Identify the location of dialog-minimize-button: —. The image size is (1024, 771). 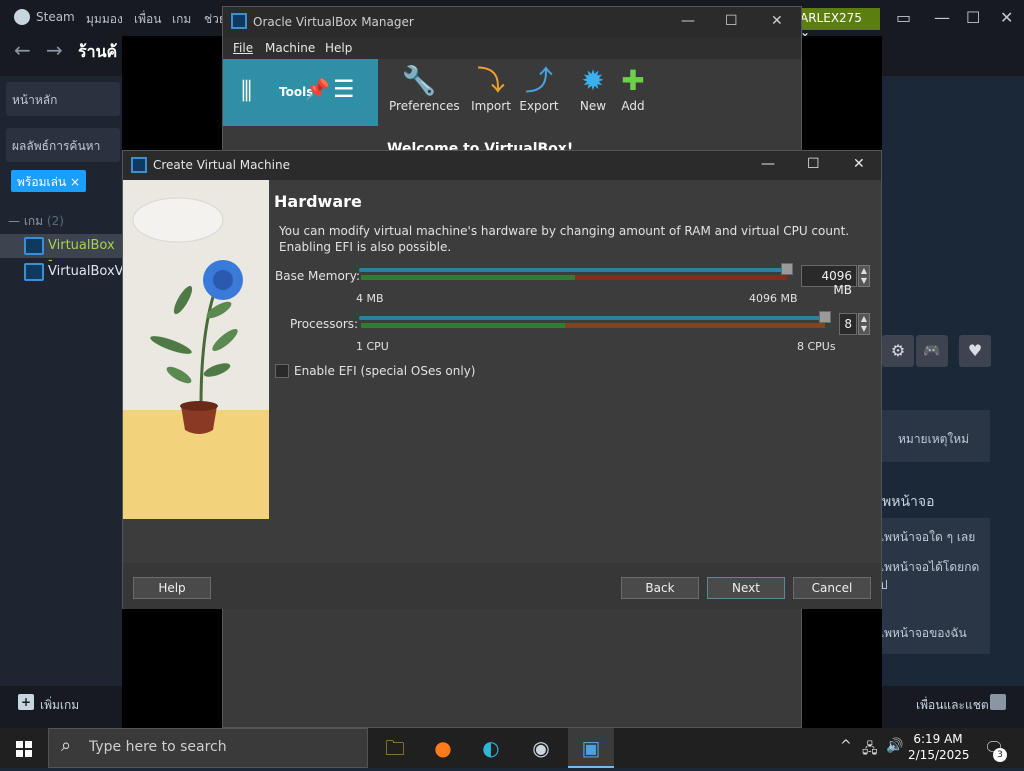
(768, 164).